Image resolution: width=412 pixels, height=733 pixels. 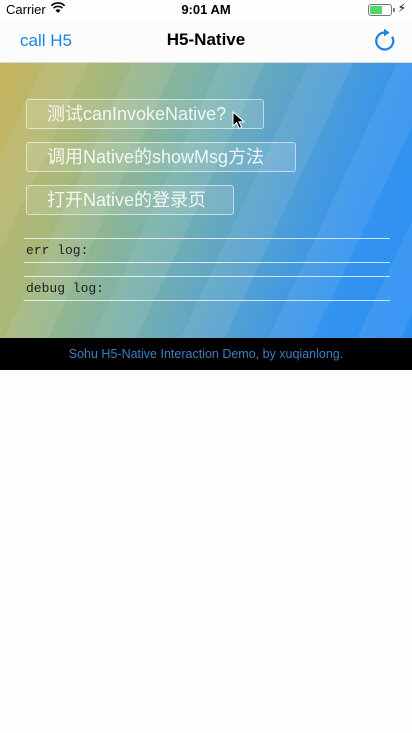 What do you see at coordinates (240, 120) in the screenshot?
I see `mouse-pointer-icon` at bounding box center [240, 120].